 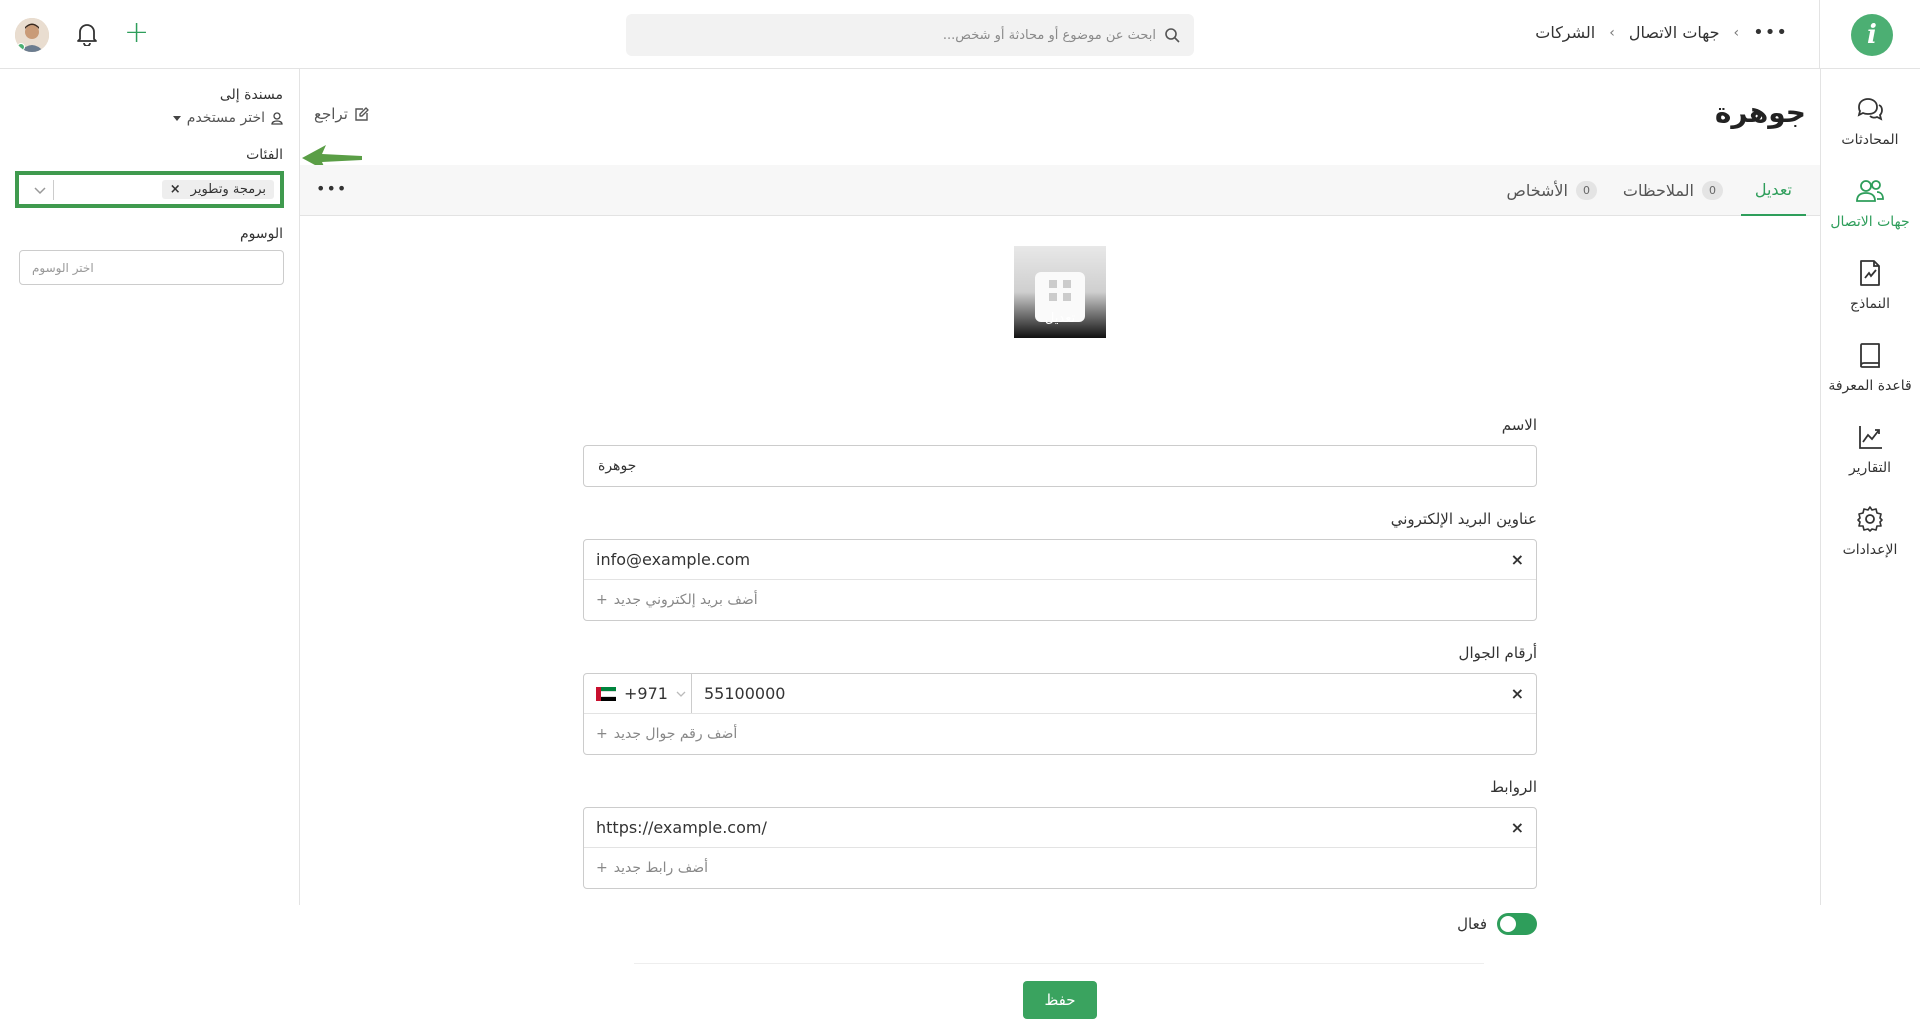 I want to click on name-label: الاسم, so click(x=1519, y=425).